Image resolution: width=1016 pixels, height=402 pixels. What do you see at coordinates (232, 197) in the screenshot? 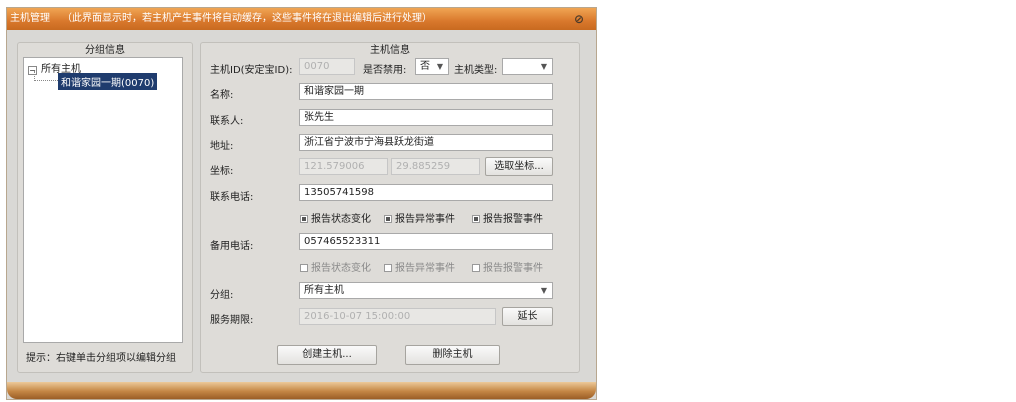
I see `phone-label: 联系电话:` at bounding box center [232, 197].